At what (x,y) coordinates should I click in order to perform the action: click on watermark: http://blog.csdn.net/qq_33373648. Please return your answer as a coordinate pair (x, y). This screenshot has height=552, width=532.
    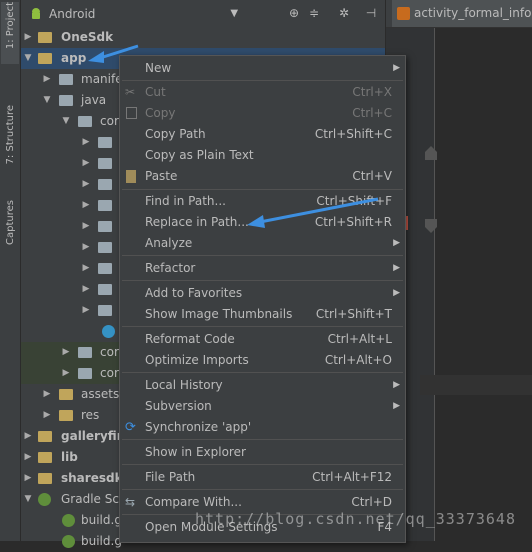
    Looking at the image, I should click on (355, 519).